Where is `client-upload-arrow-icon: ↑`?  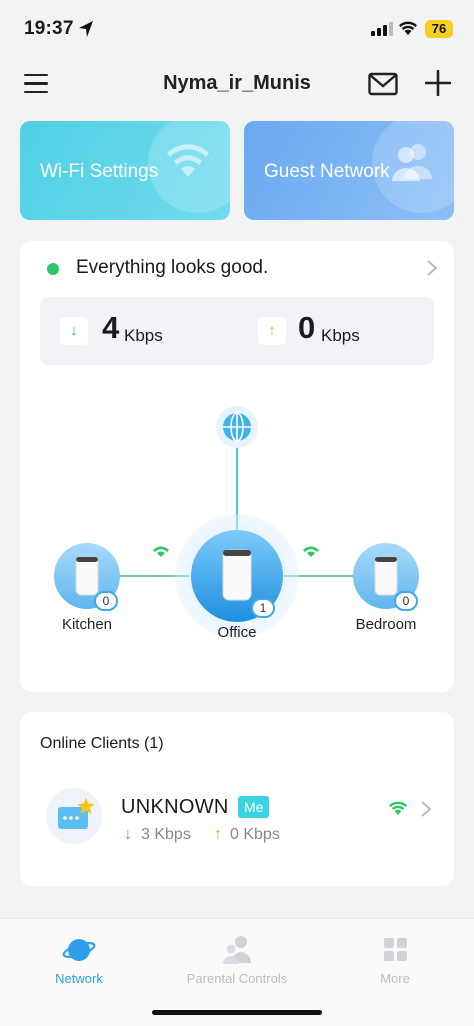
client-upload-arrow-icon: ↑ is located at coordinates (218, 834).